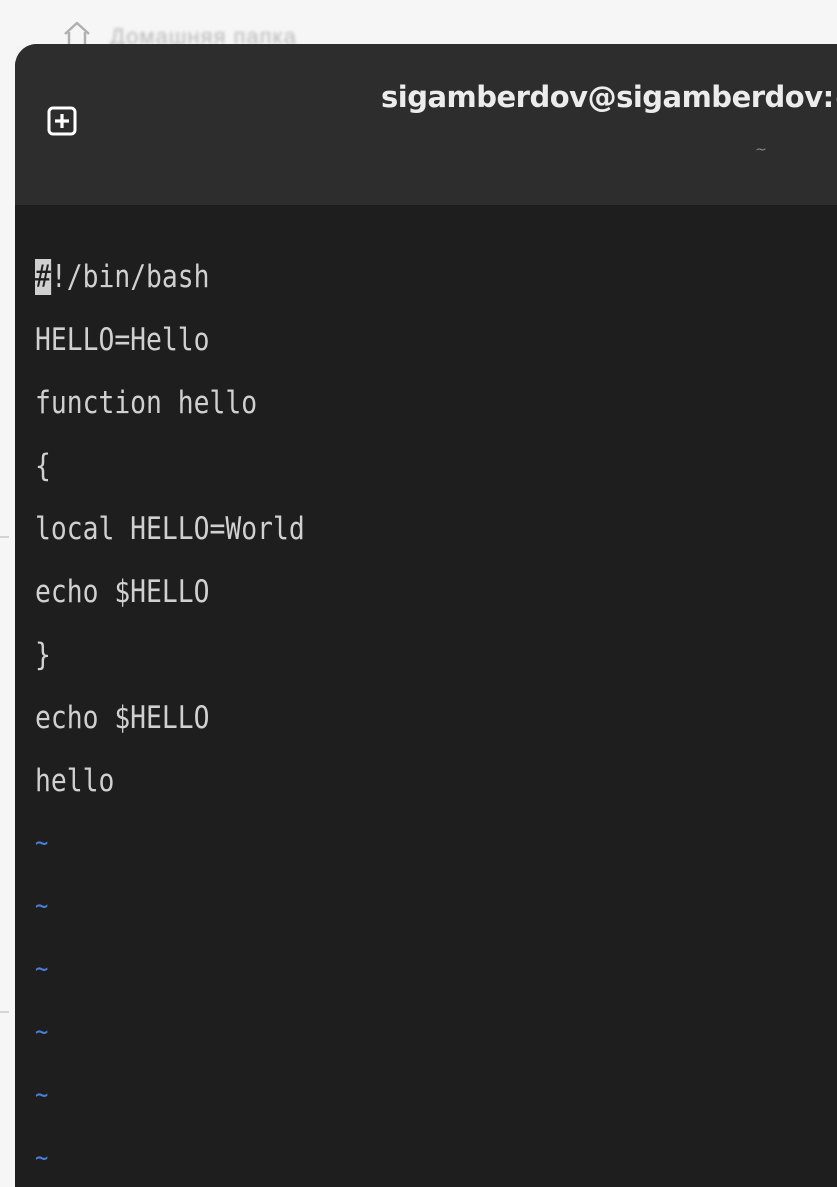 The width and height of the screenshot is (837, 1187). Describe the element at coordinates (761, 150) in the screenshot. I see `window-subtitle: ~` at that location.